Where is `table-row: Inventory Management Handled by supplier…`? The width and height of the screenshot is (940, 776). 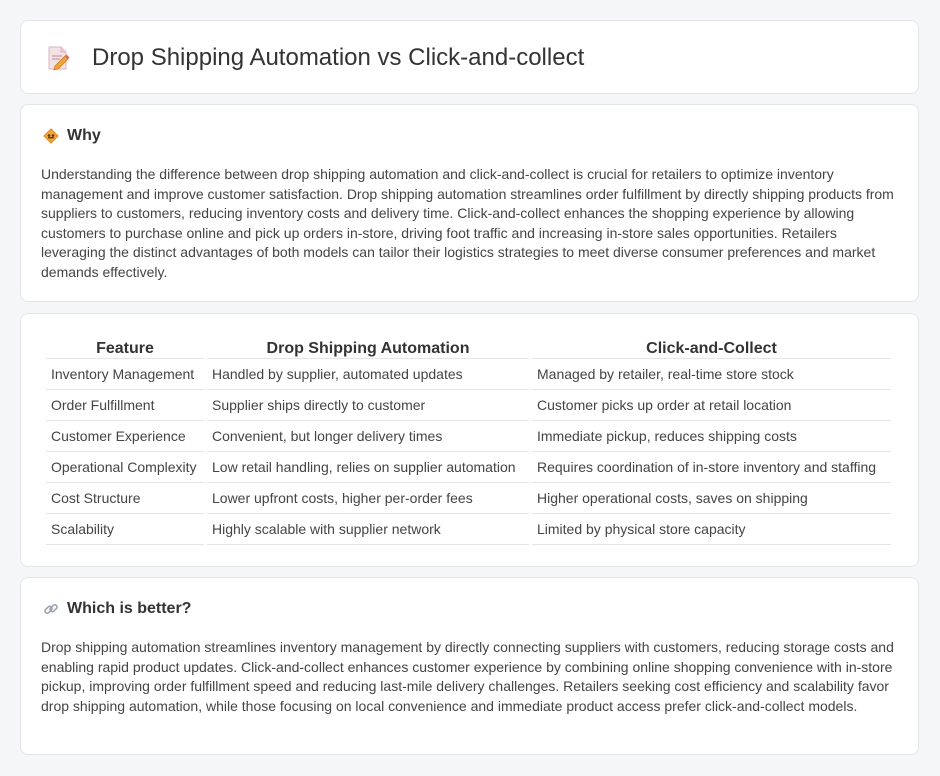
table-row: Inventory Management Handled by supplier… is located at coordinates (468, 374).